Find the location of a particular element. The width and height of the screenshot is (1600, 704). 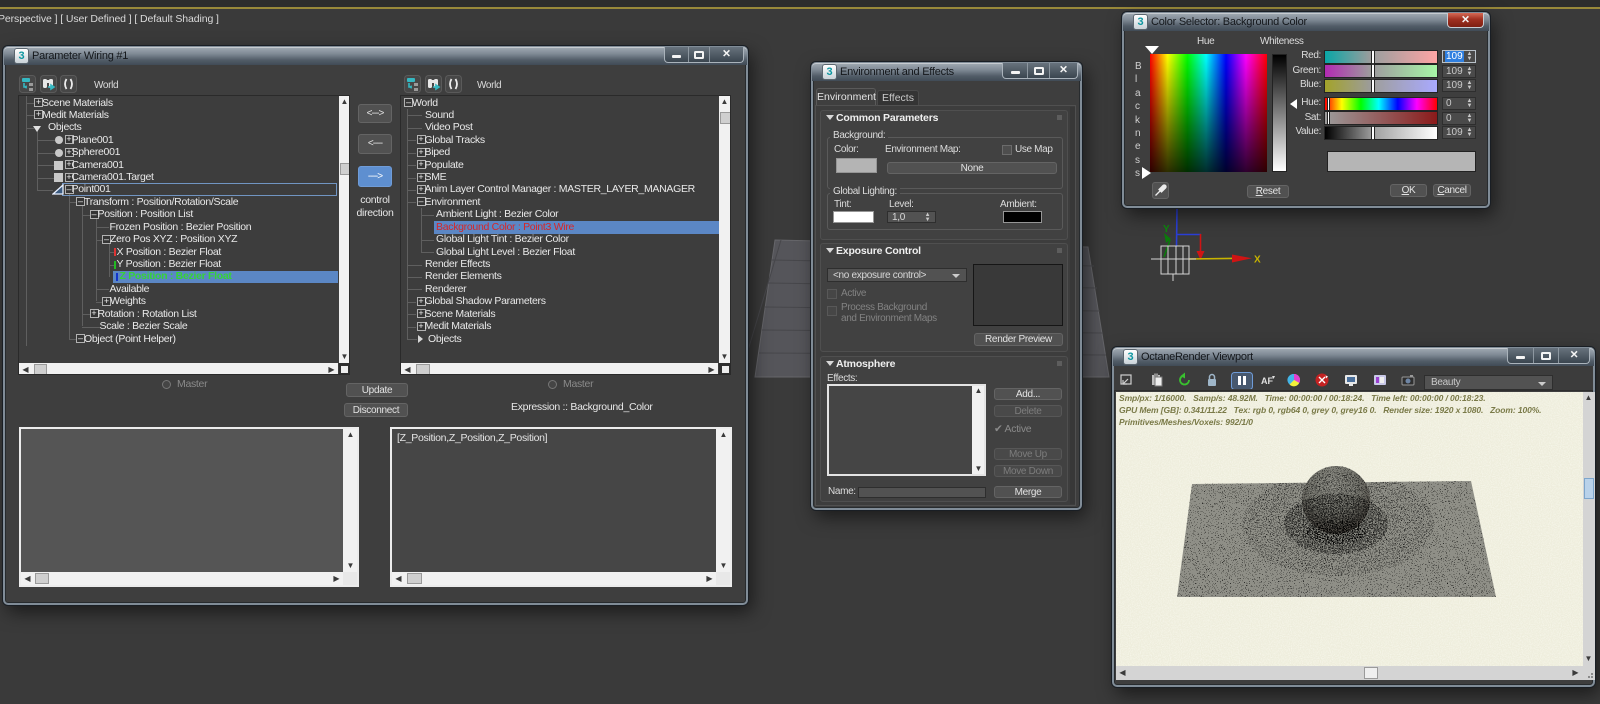

svg-text: Y is located at coordinates (1166, 229).